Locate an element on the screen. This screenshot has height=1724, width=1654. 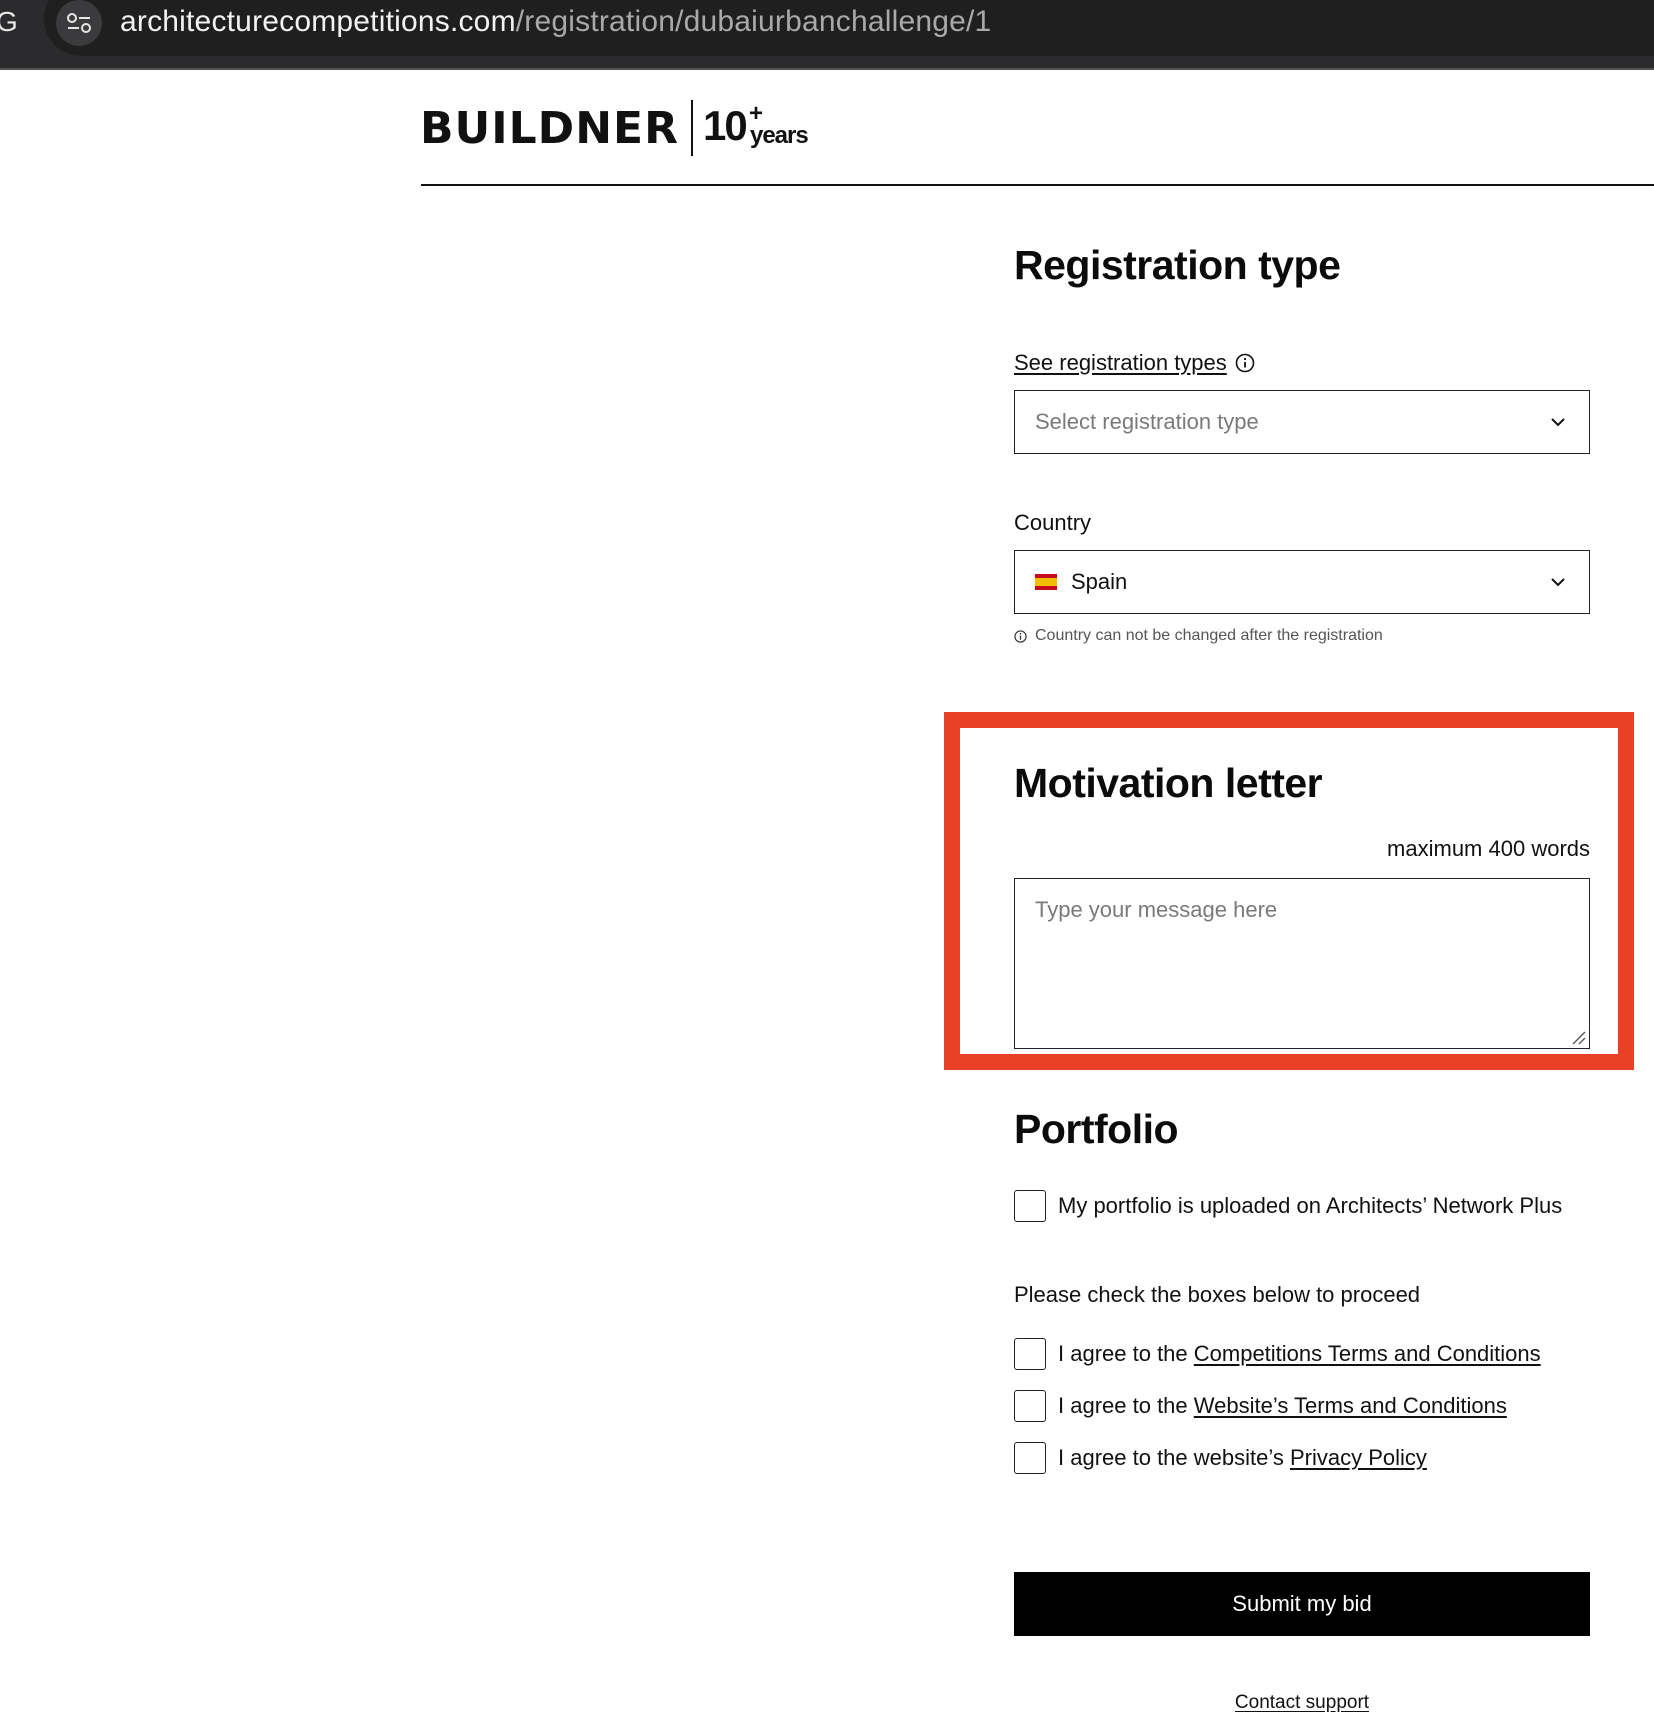
country-select: Spain is located at coordinates (1302, 582).